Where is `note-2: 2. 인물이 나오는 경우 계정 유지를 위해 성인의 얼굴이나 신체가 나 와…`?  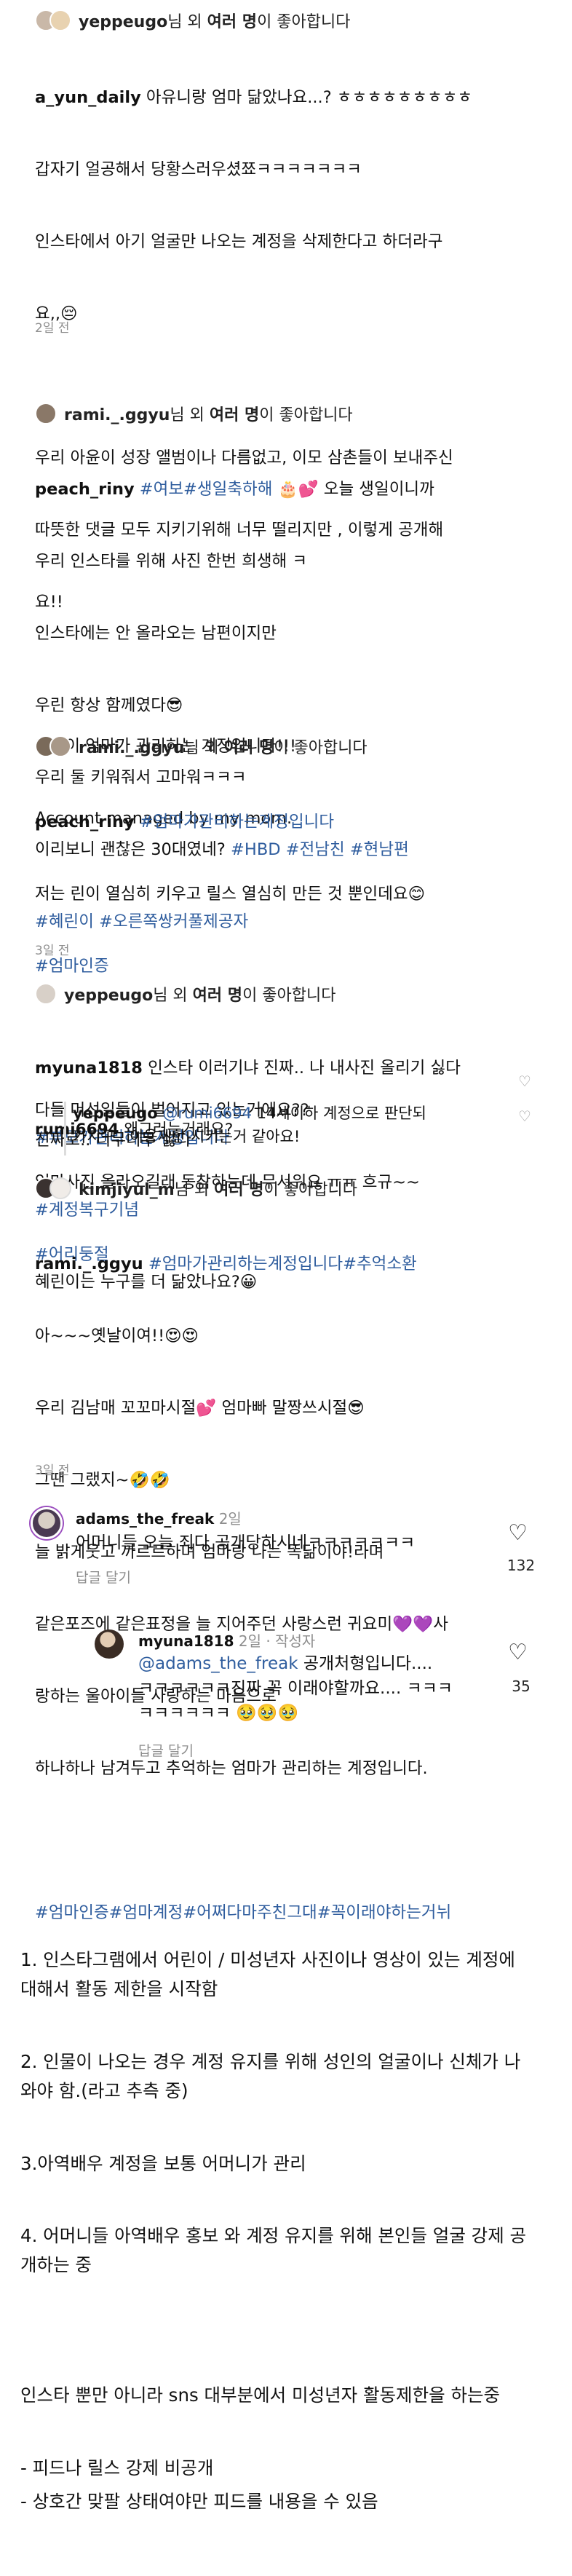
note-2: 2. 인물이 나오는 경우 계정 유지를 위해 성인의 얼굴이나 신체가 나 와… is located at coordinates (289, 2077).